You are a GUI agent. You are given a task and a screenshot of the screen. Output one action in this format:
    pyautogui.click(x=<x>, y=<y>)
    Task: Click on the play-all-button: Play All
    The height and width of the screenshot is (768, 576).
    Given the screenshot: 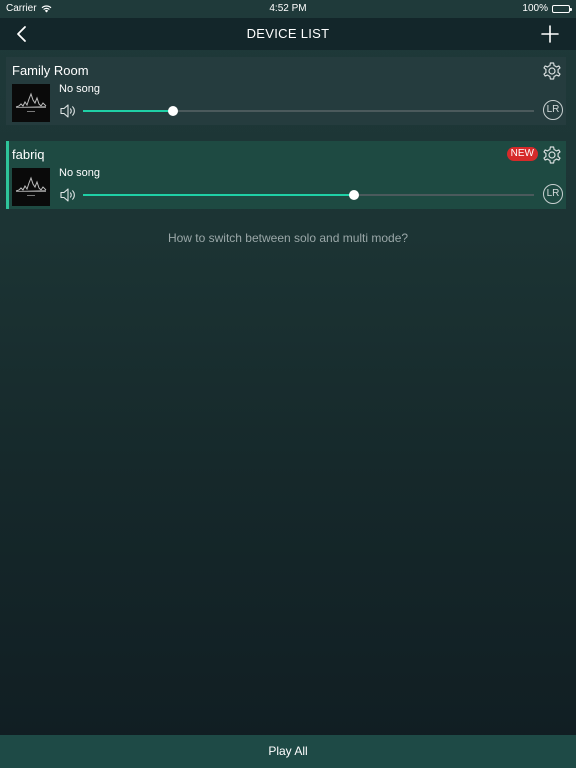 What is the action you would take?
    pyautogui.click(x=288, y=751)
    